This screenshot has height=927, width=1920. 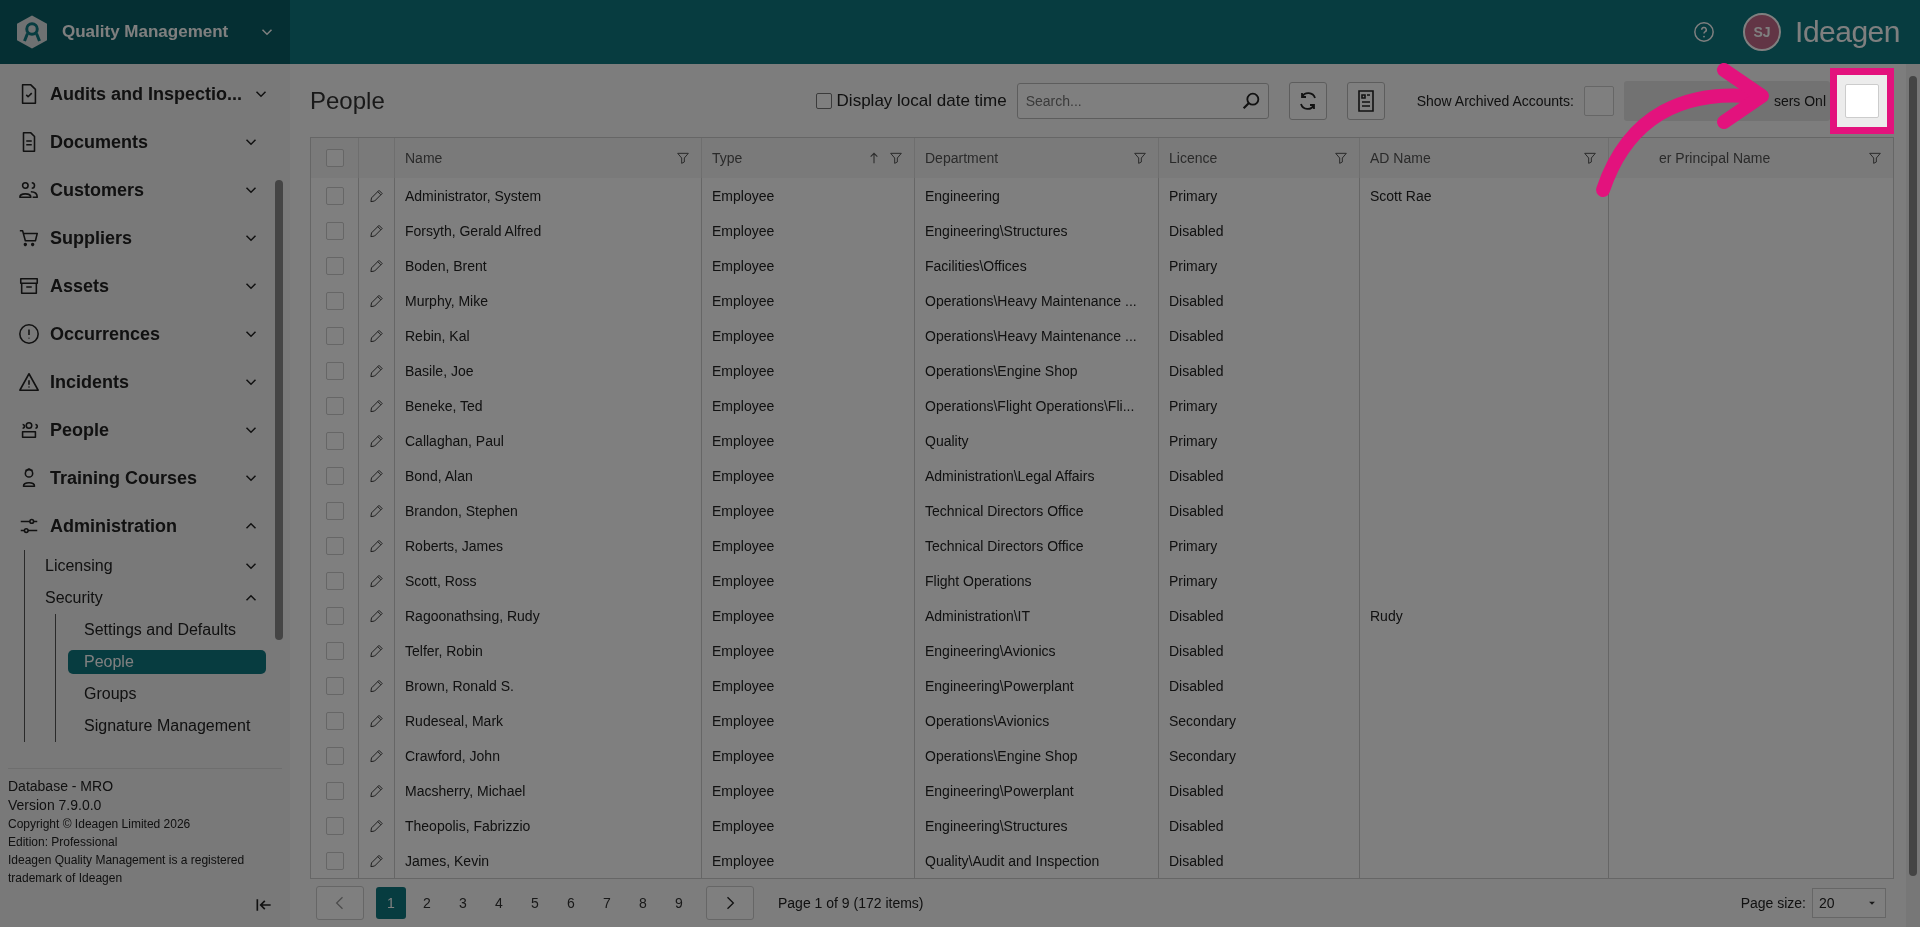 I want to click on page-number-button: 4, so click(x=499, y=903).